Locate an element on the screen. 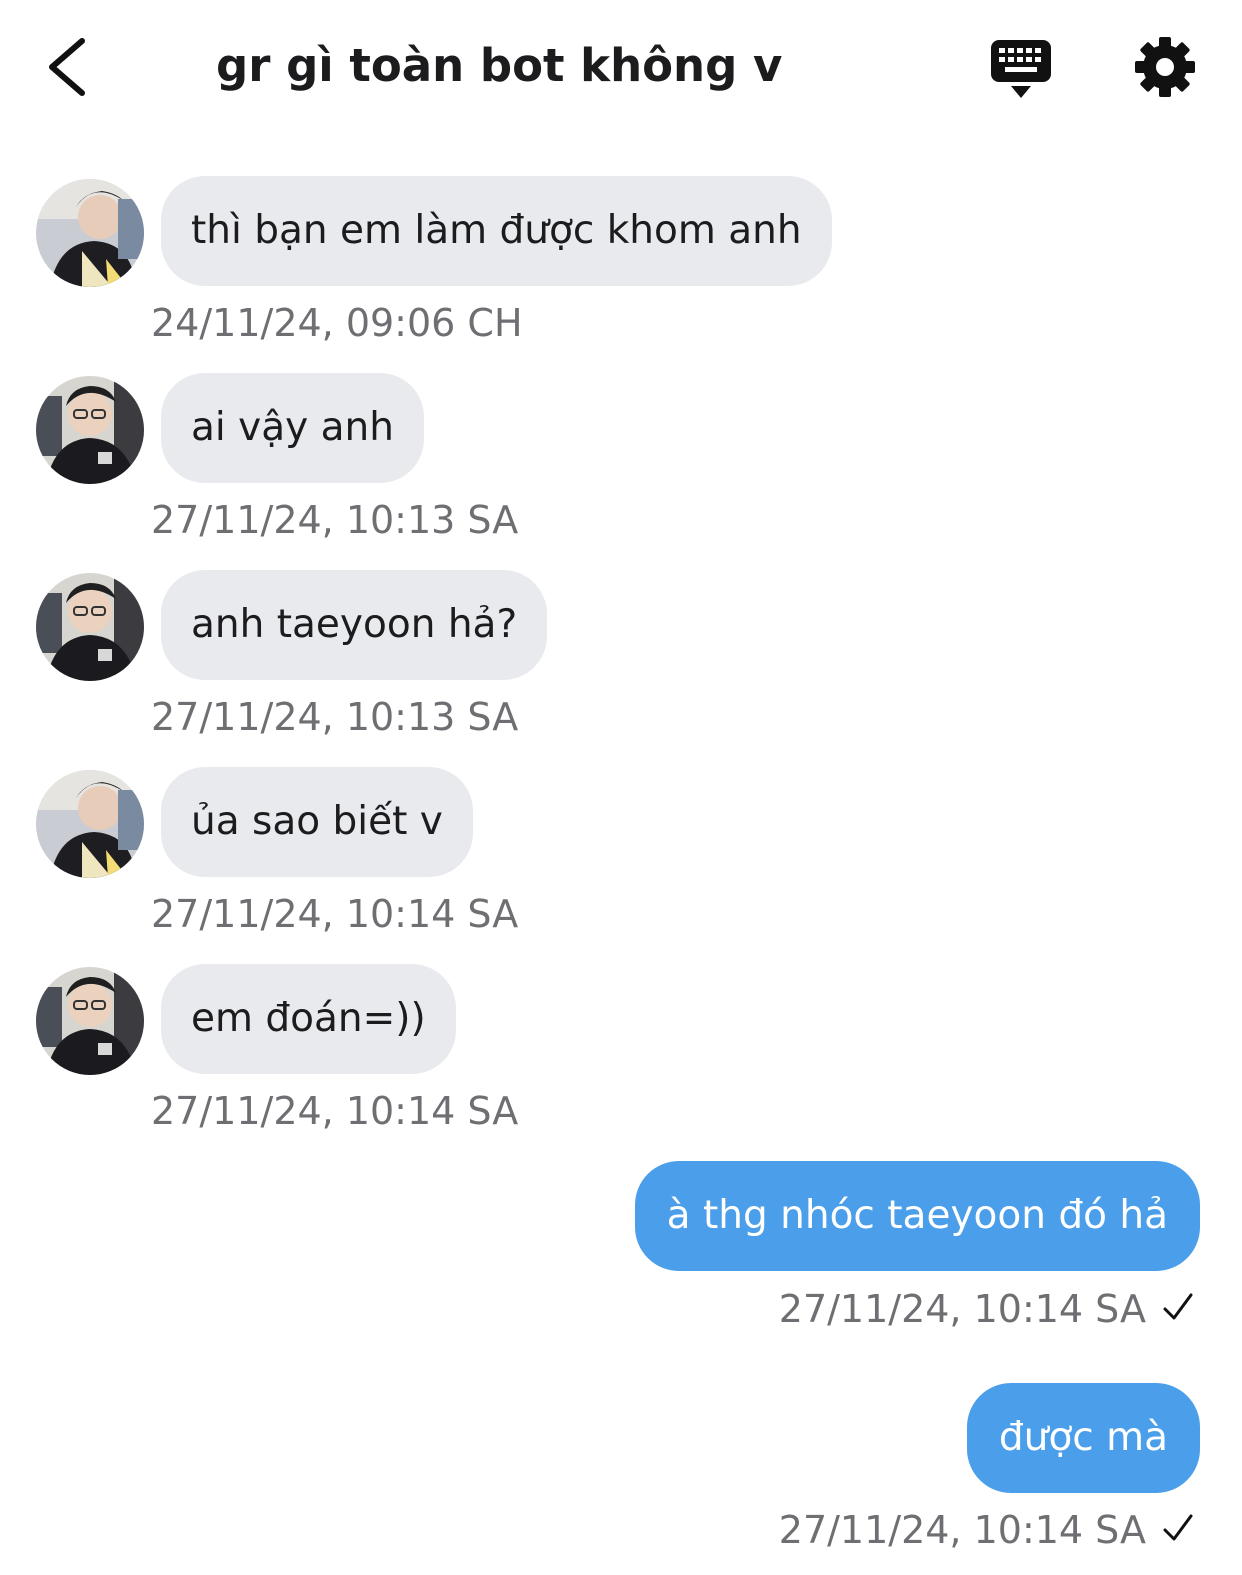  keyboard-toggle-button is located at coordinates (1021, 70).